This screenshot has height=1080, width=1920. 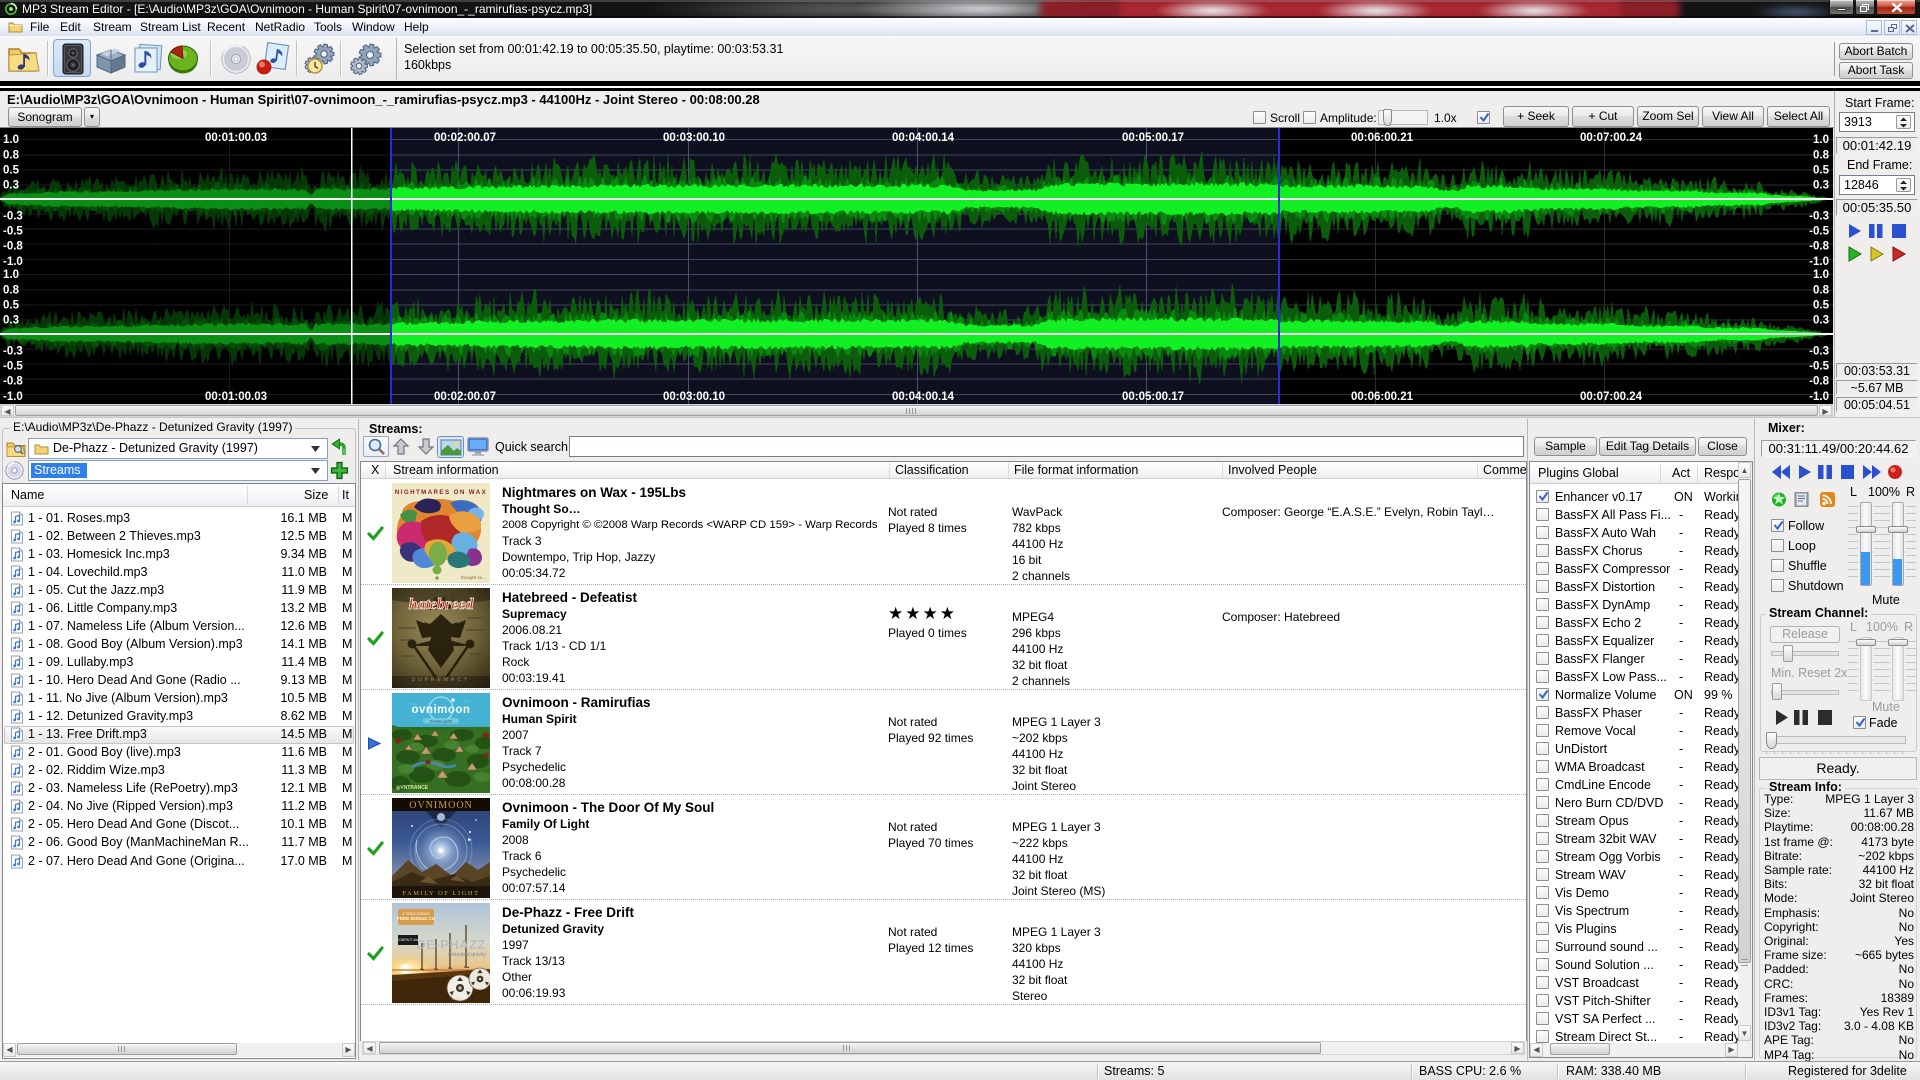 I want to click on svg-text: ovnimoon, so click(x=441, y=710).